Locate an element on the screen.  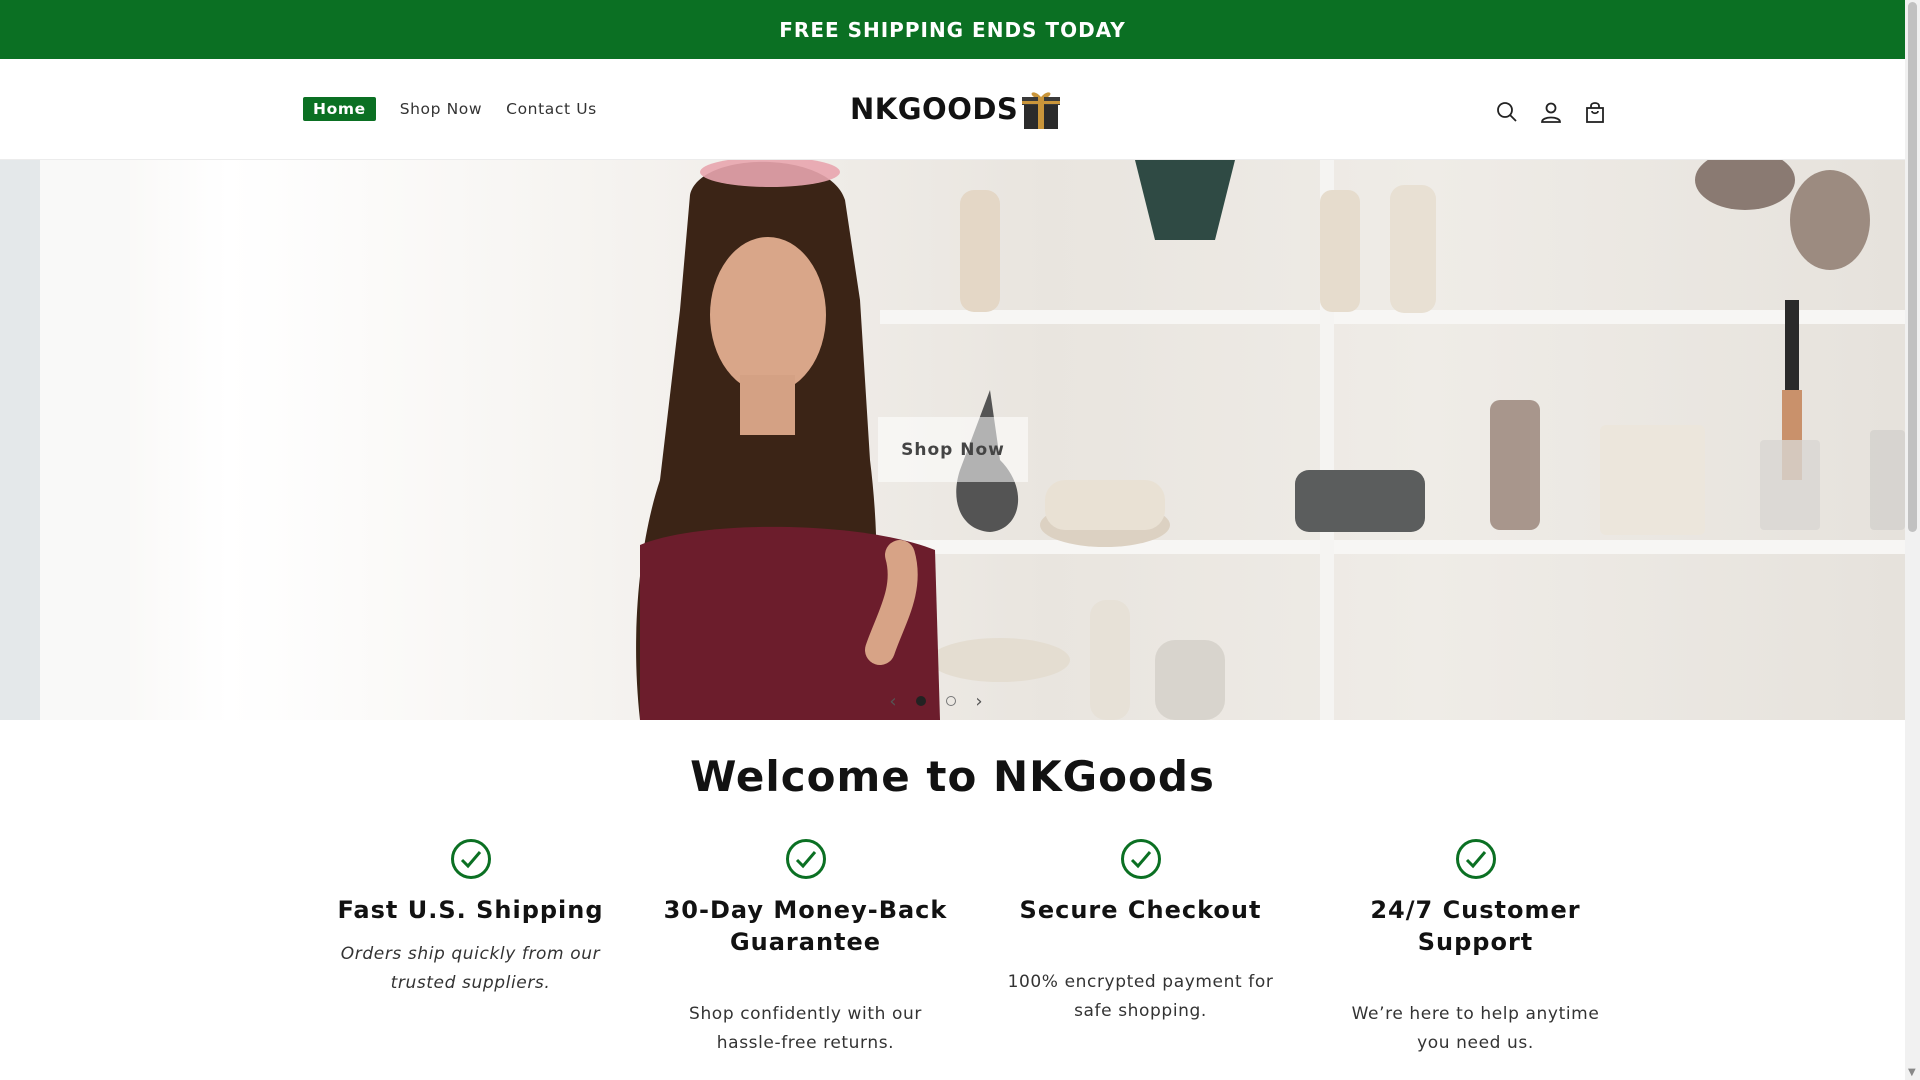
slide-next-button: › is located at coordinates (979, 701).